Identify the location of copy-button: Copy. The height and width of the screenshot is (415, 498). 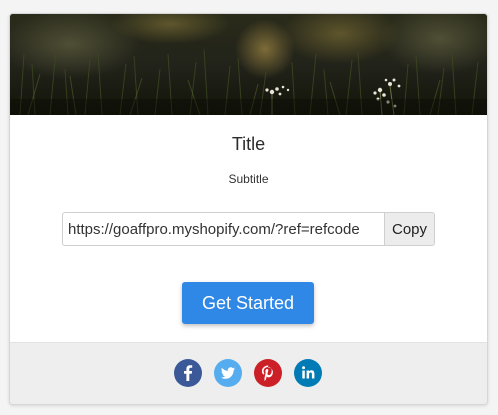
(409, 229).